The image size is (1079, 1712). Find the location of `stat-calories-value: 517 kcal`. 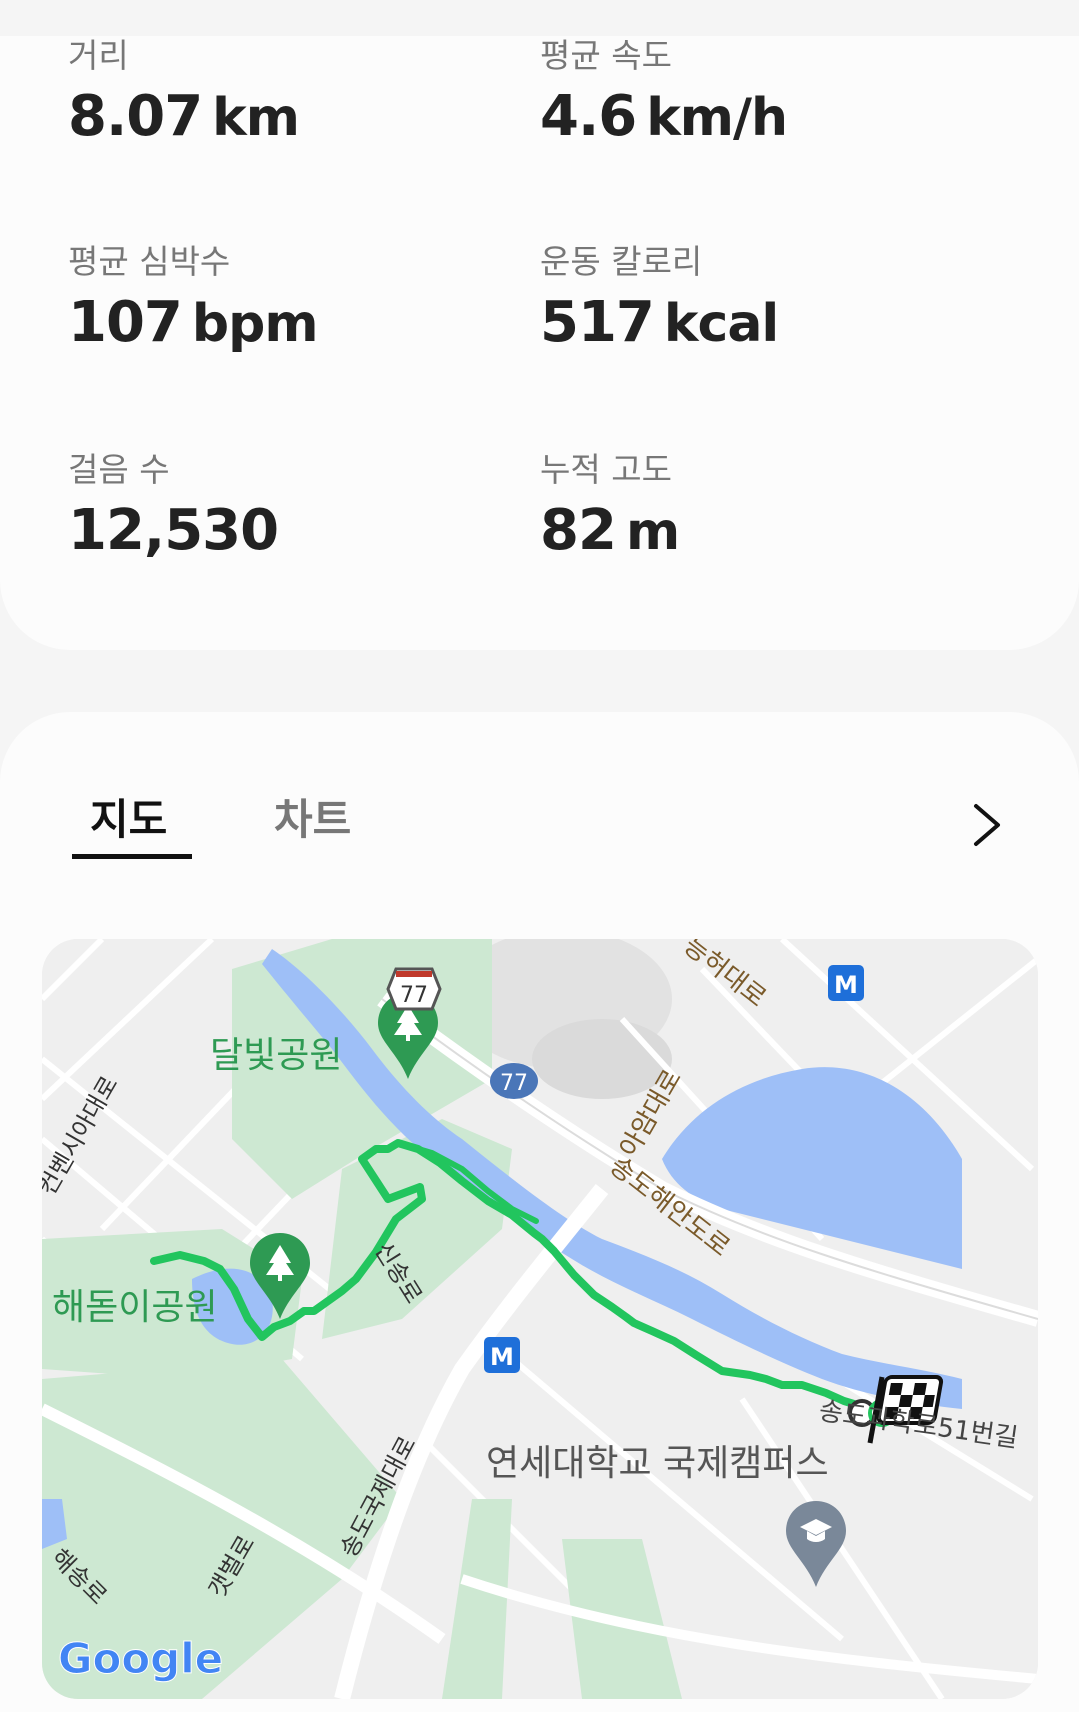

stat-calories-value: 517 kcal is located at coordinates (659, 322).